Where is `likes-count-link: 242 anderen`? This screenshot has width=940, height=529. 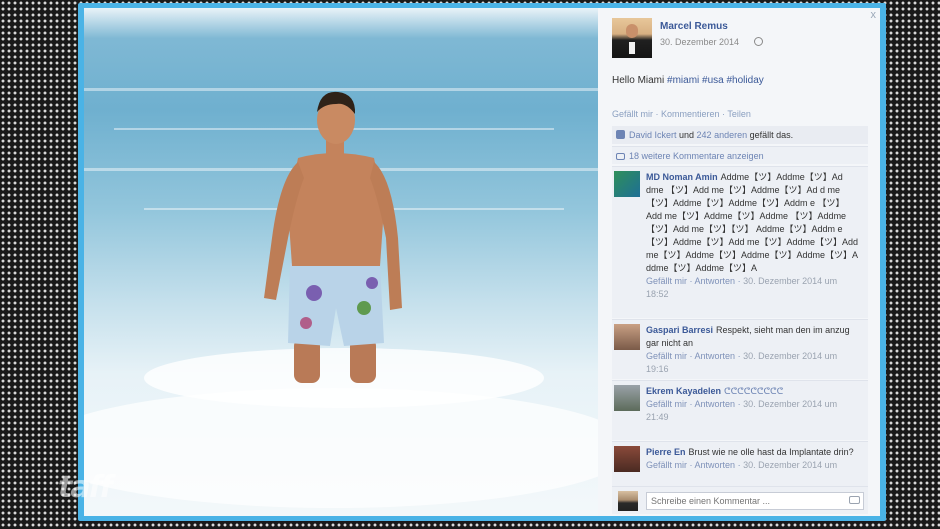 likes-count-link: 242 anderen is located at coordinates (722, 135).